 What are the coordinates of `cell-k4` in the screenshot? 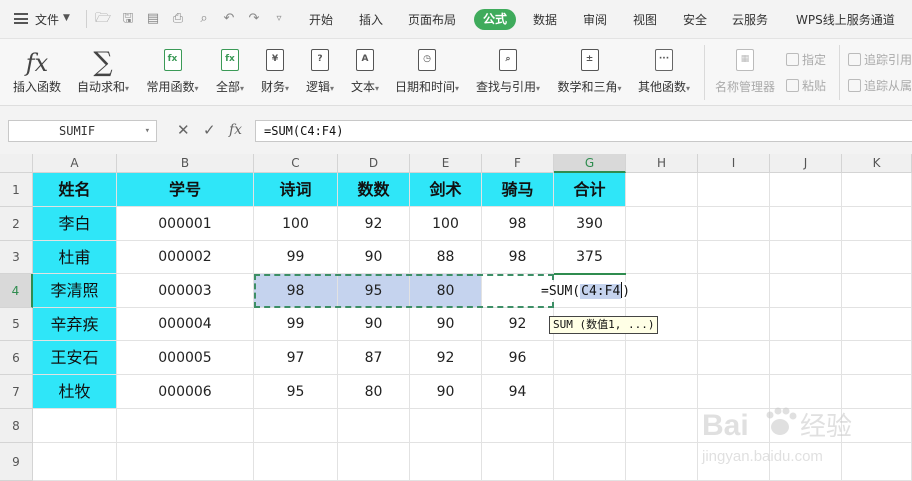 It's located at (877, 291).